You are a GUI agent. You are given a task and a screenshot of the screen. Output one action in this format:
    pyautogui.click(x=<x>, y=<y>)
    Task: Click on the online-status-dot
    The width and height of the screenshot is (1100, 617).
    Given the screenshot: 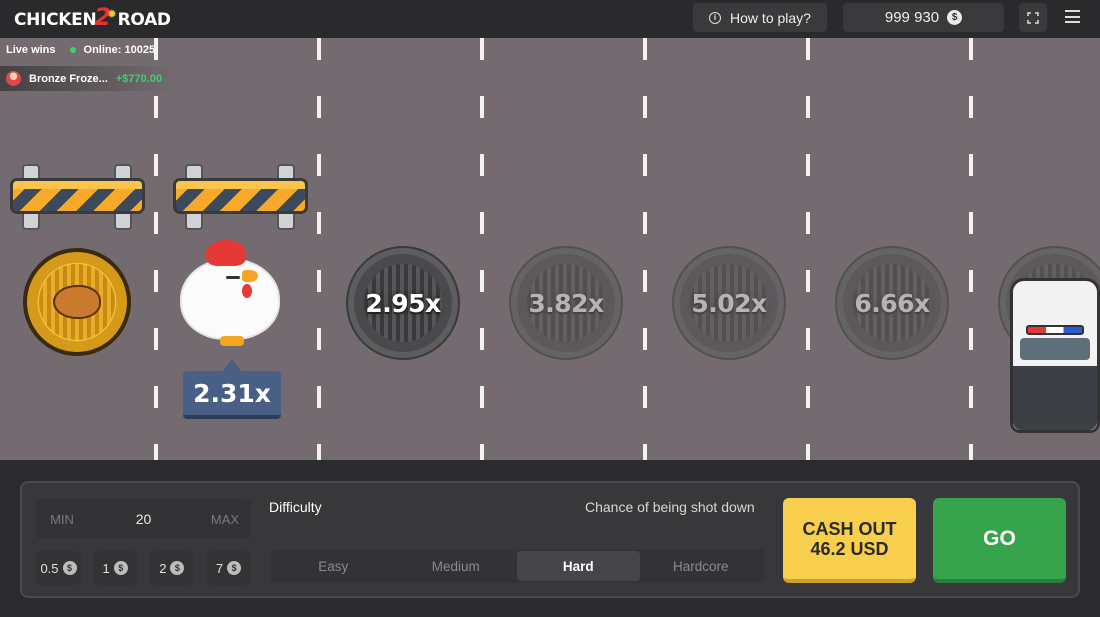 What is the action you would take?
    pyautogui.click(x=72, y=50)
    